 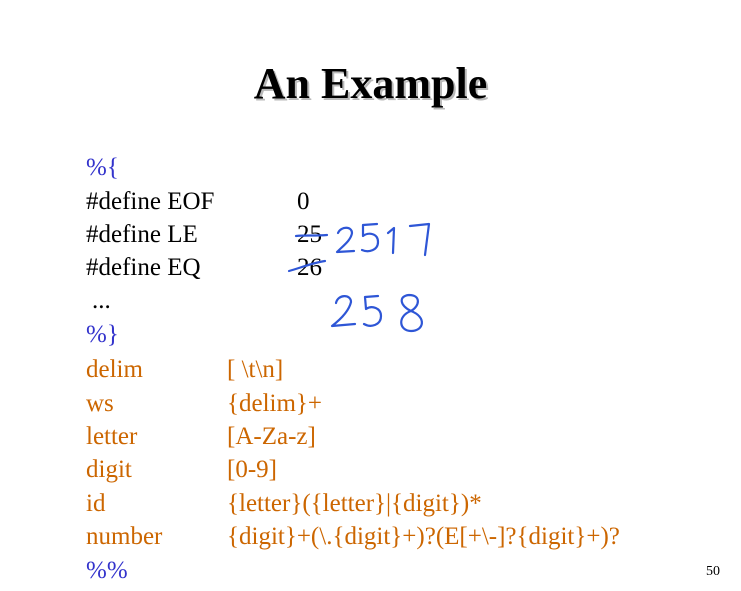 I want to click on ink-strokes, so click(x=359, y=277).